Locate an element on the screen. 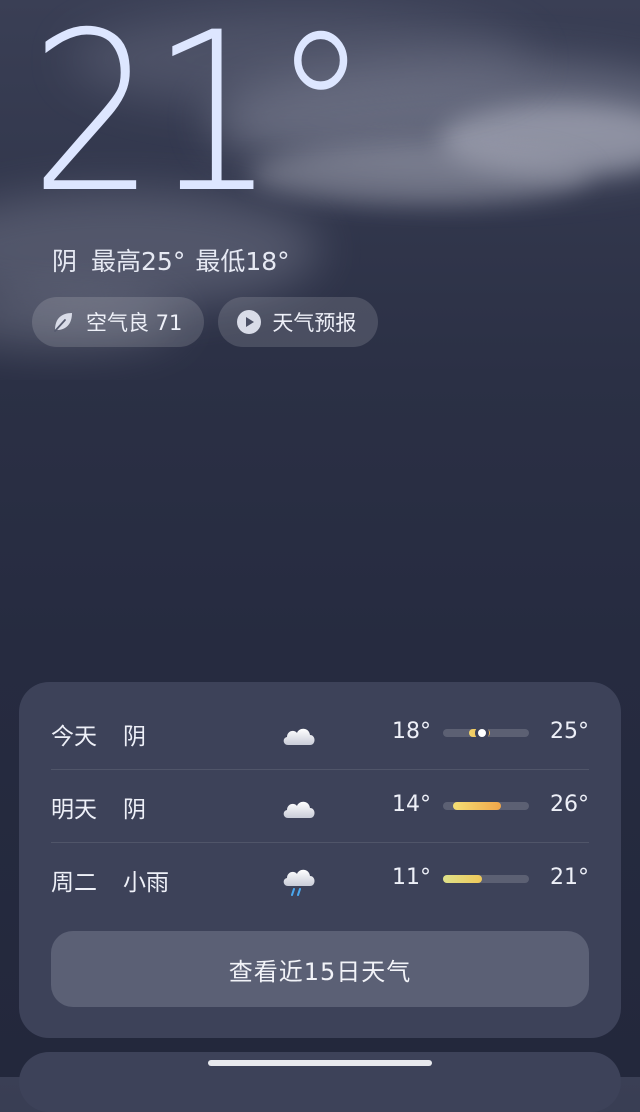 Image resolution: width=640 pixels, height=1112 pixels. today-low: 最低18° is located at coordinates (242, 261).